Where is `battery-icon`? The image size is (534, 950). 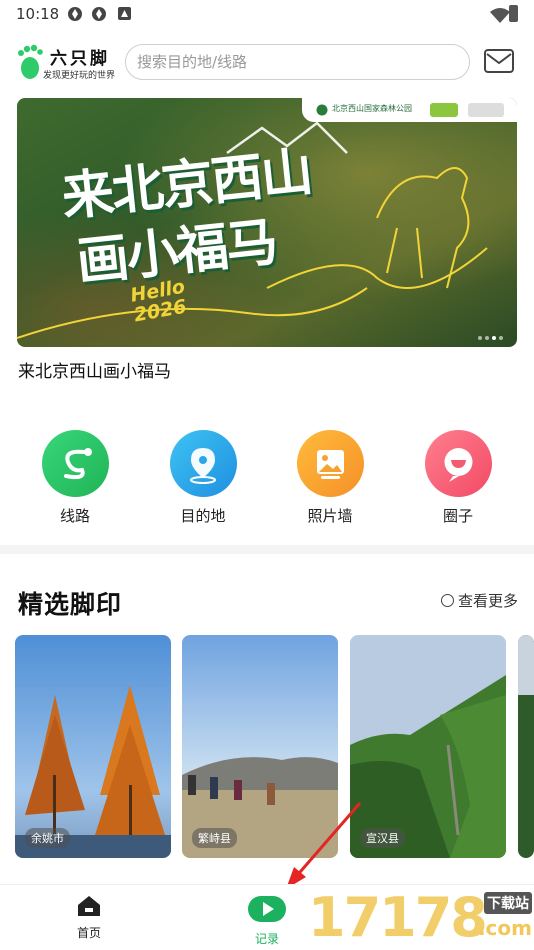 battery-icon is located at coordinates (513, 13).